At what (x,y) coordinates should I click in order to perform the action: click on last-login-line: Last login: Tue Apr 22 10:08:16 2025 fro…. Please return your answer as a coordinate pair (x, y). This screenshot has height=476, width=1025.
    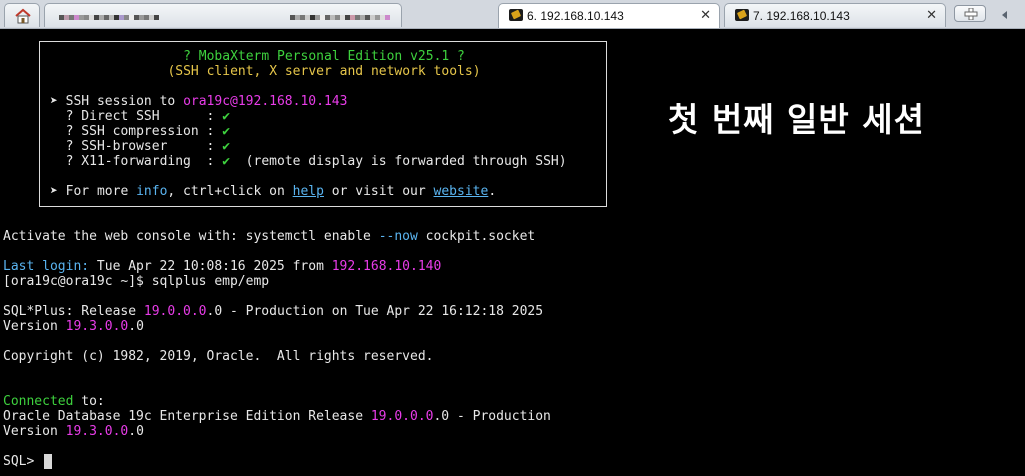
    Looking at the image, I should click on (222, 266).